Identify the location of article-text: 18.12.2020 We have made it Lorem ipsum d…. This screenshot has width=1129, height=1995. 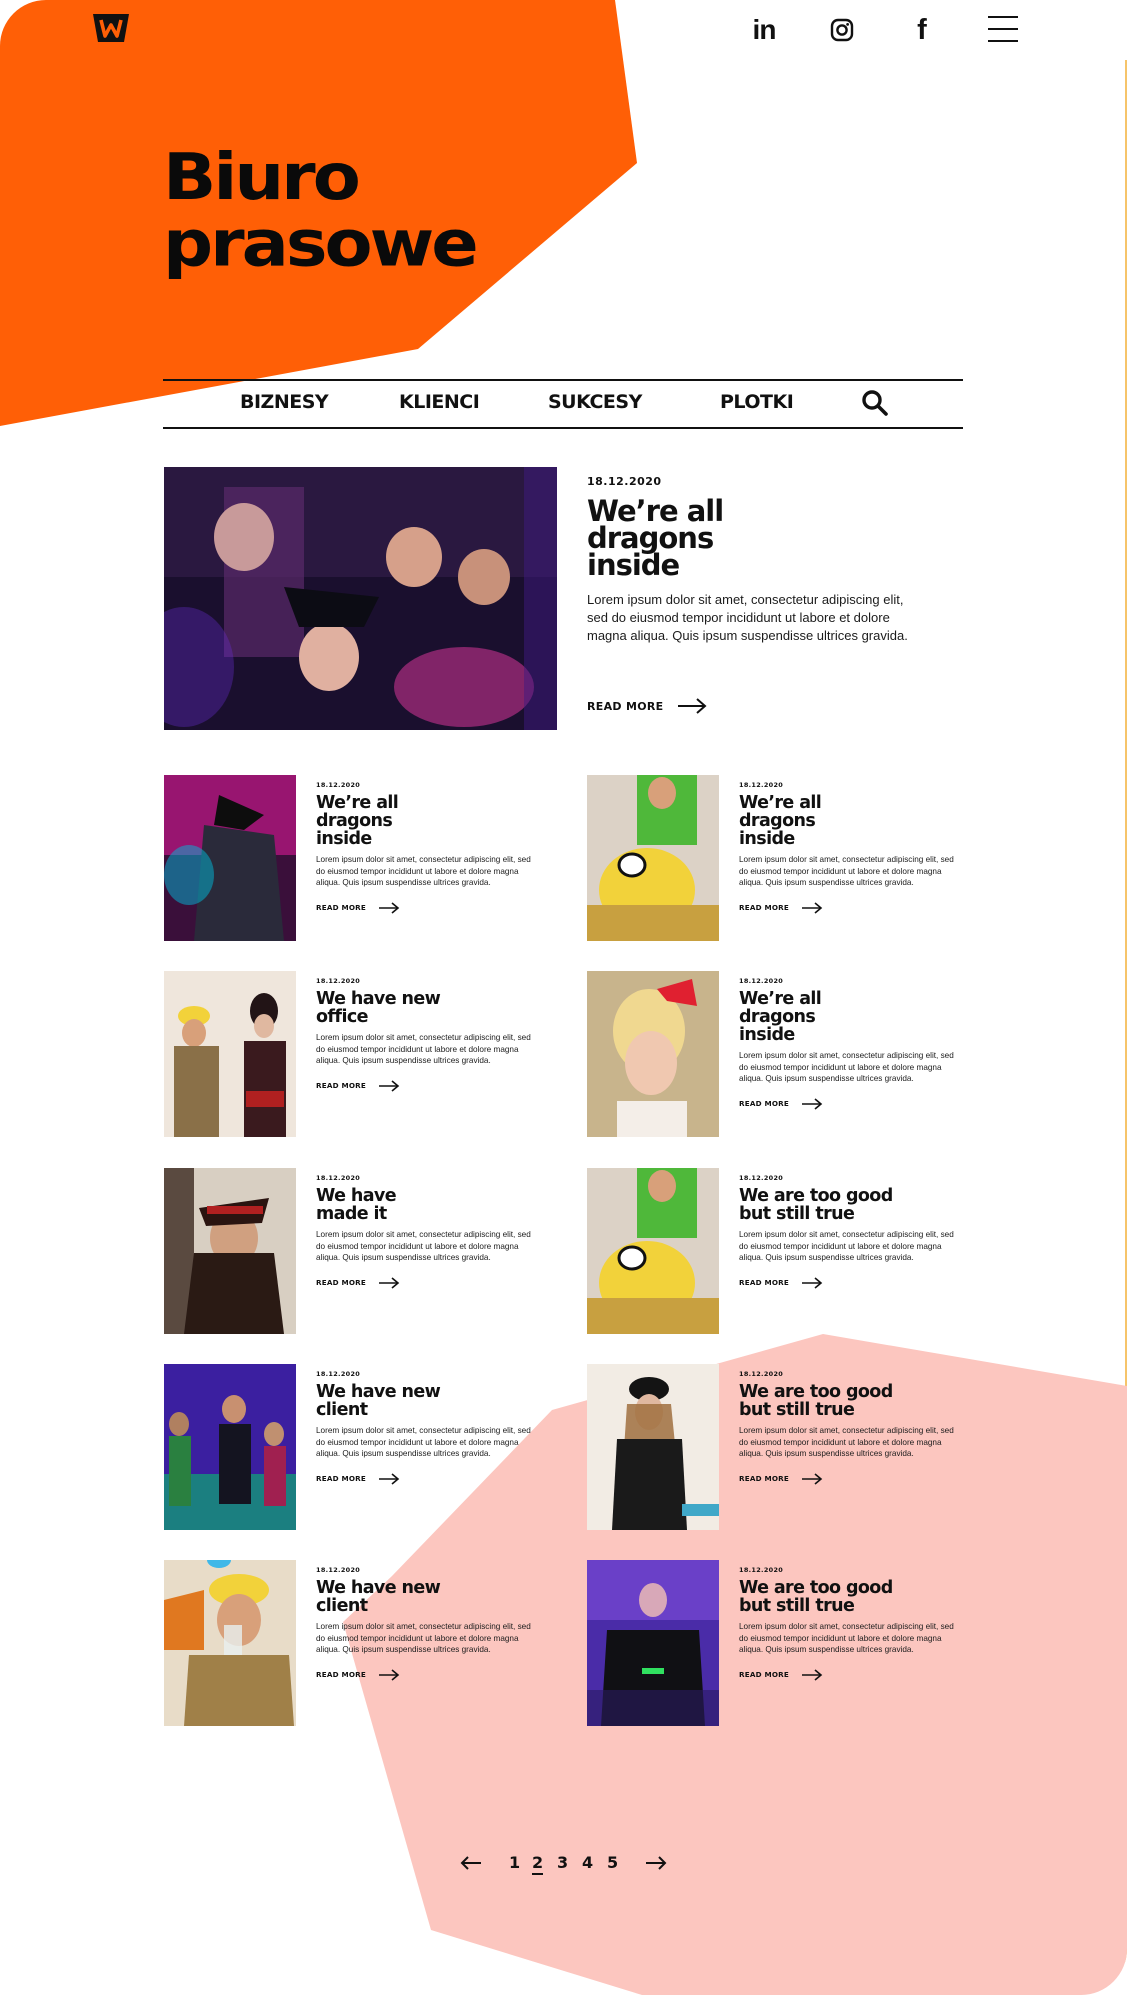
(430, 1232).